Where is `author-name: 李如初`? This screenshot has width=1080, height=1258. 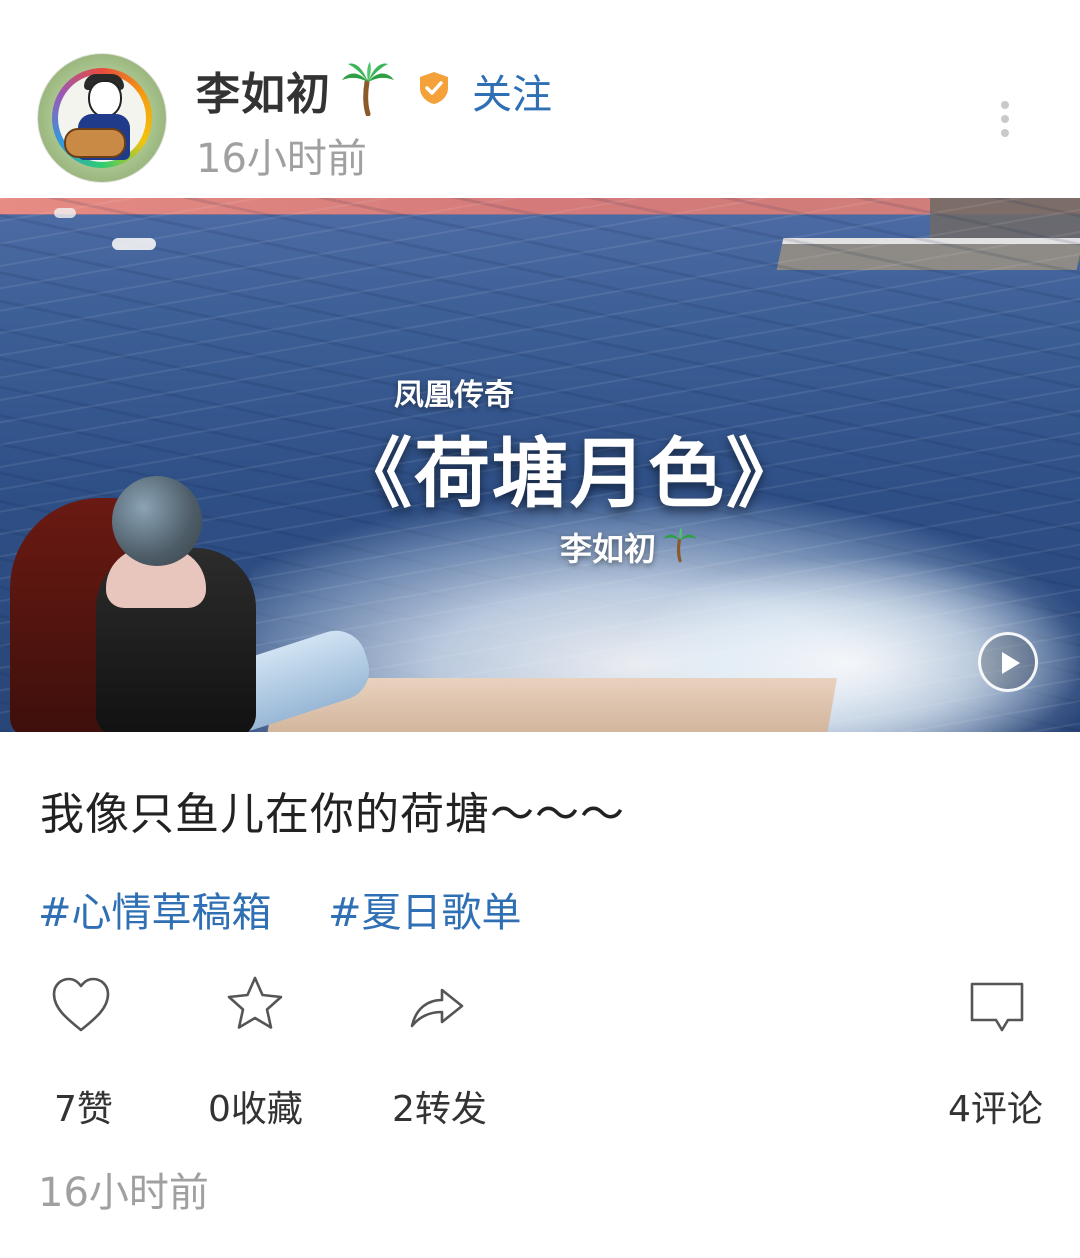
author-name: 李如初 is located at coordinates (263, 90).